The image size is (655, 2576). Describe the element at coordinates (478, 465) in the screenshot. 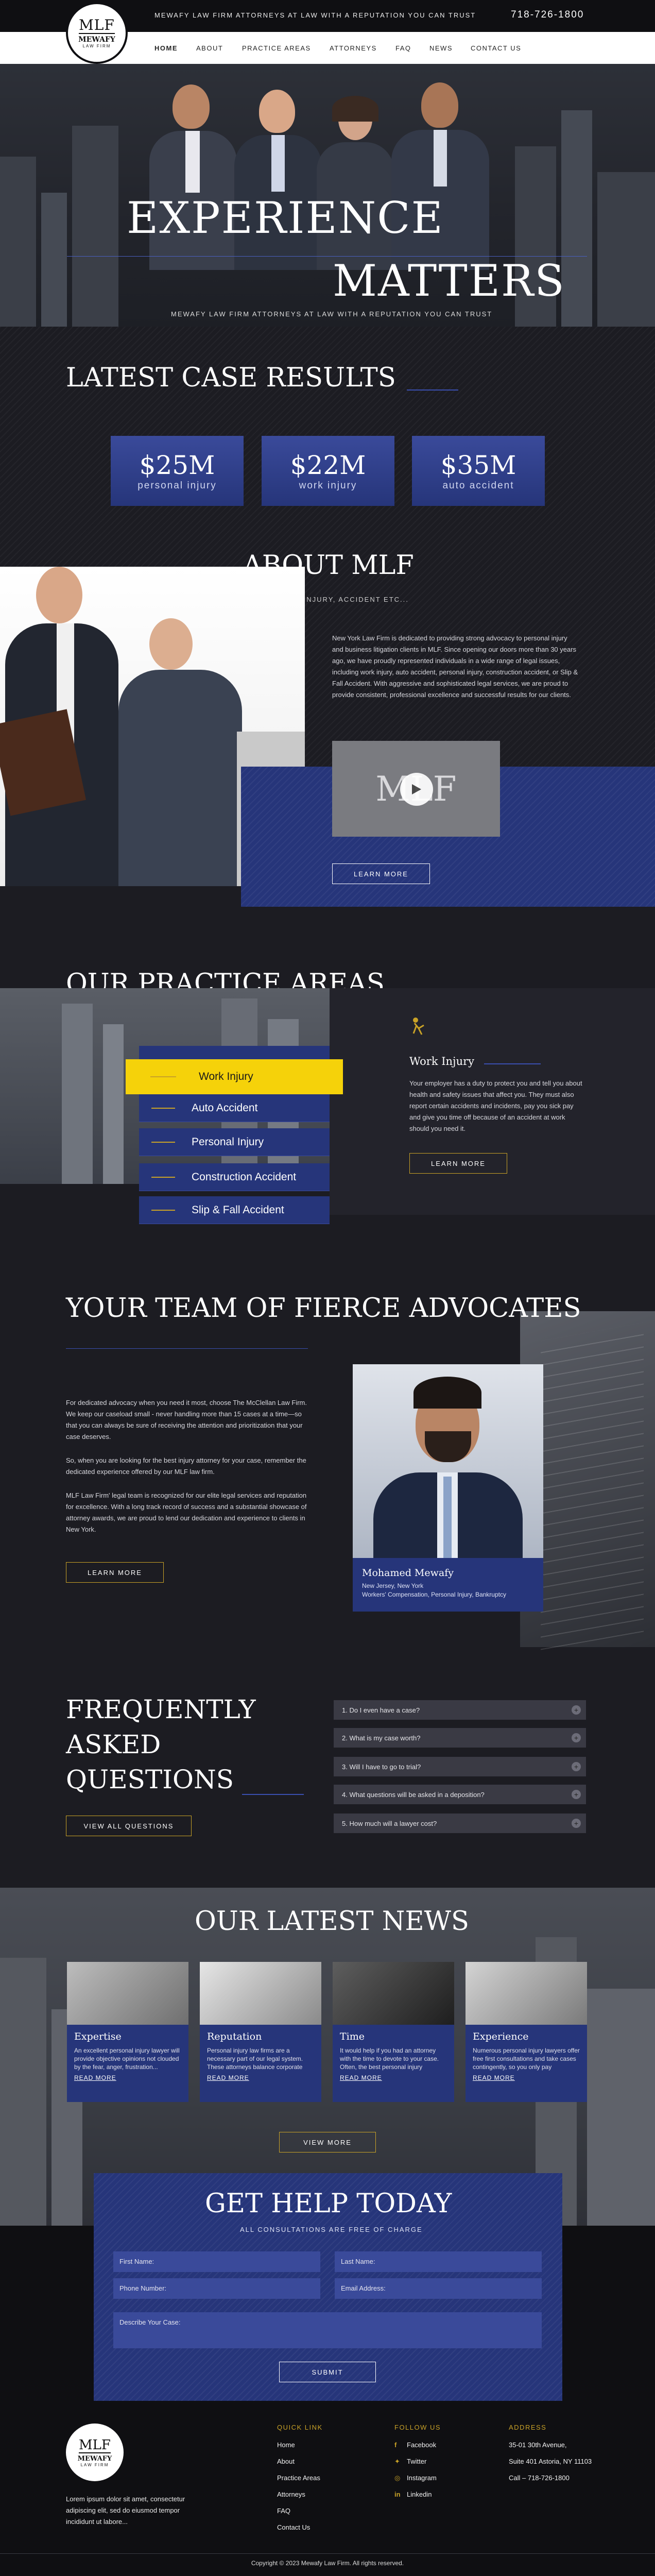

I see `result-amount: $35M` at that location.